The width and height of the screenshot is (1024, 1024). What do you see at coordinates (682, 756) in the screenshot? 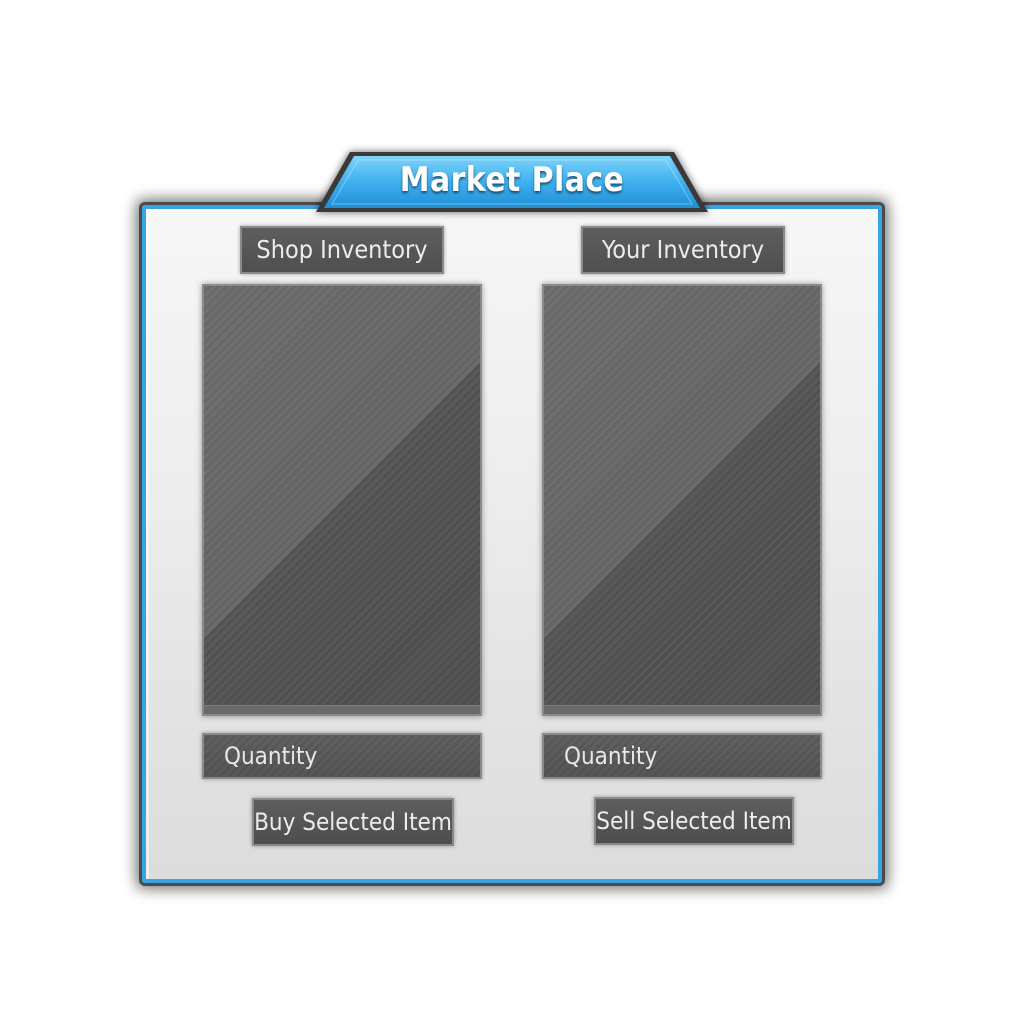
I see `your-quantity-input: Quantity` at bounding box center [682, 756].